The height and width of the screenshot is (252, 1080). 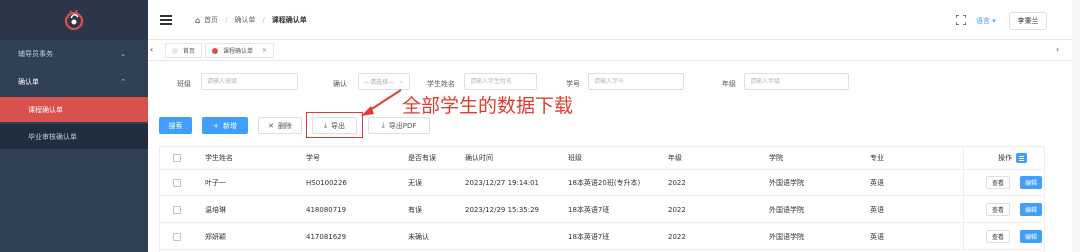 I want to click on student-id-input-field, so click(x=636, y=81).